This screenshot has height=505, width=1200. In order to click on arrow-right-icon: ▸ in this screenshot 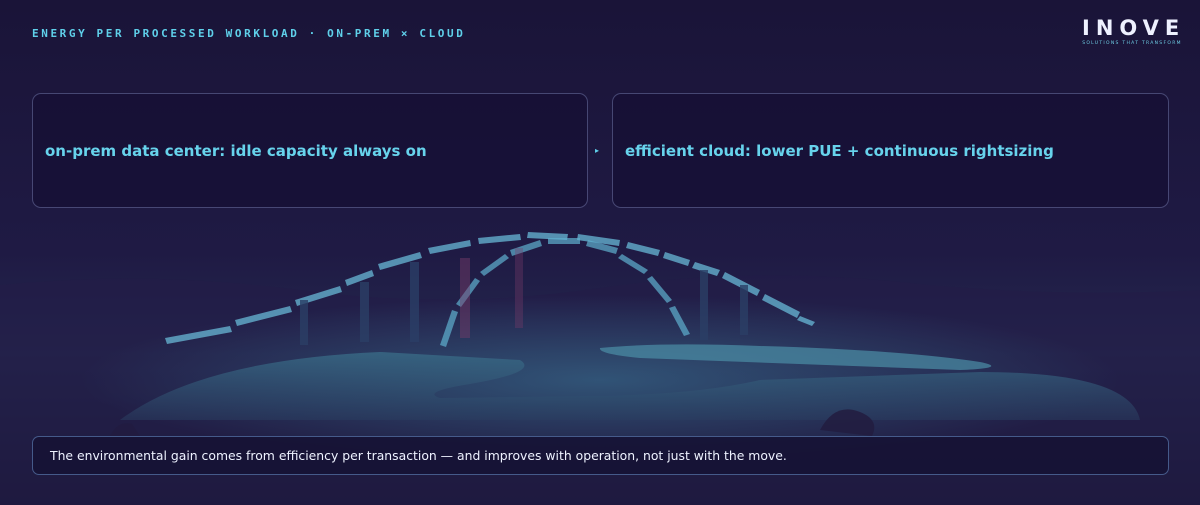, I will do `click(597, 150)`.